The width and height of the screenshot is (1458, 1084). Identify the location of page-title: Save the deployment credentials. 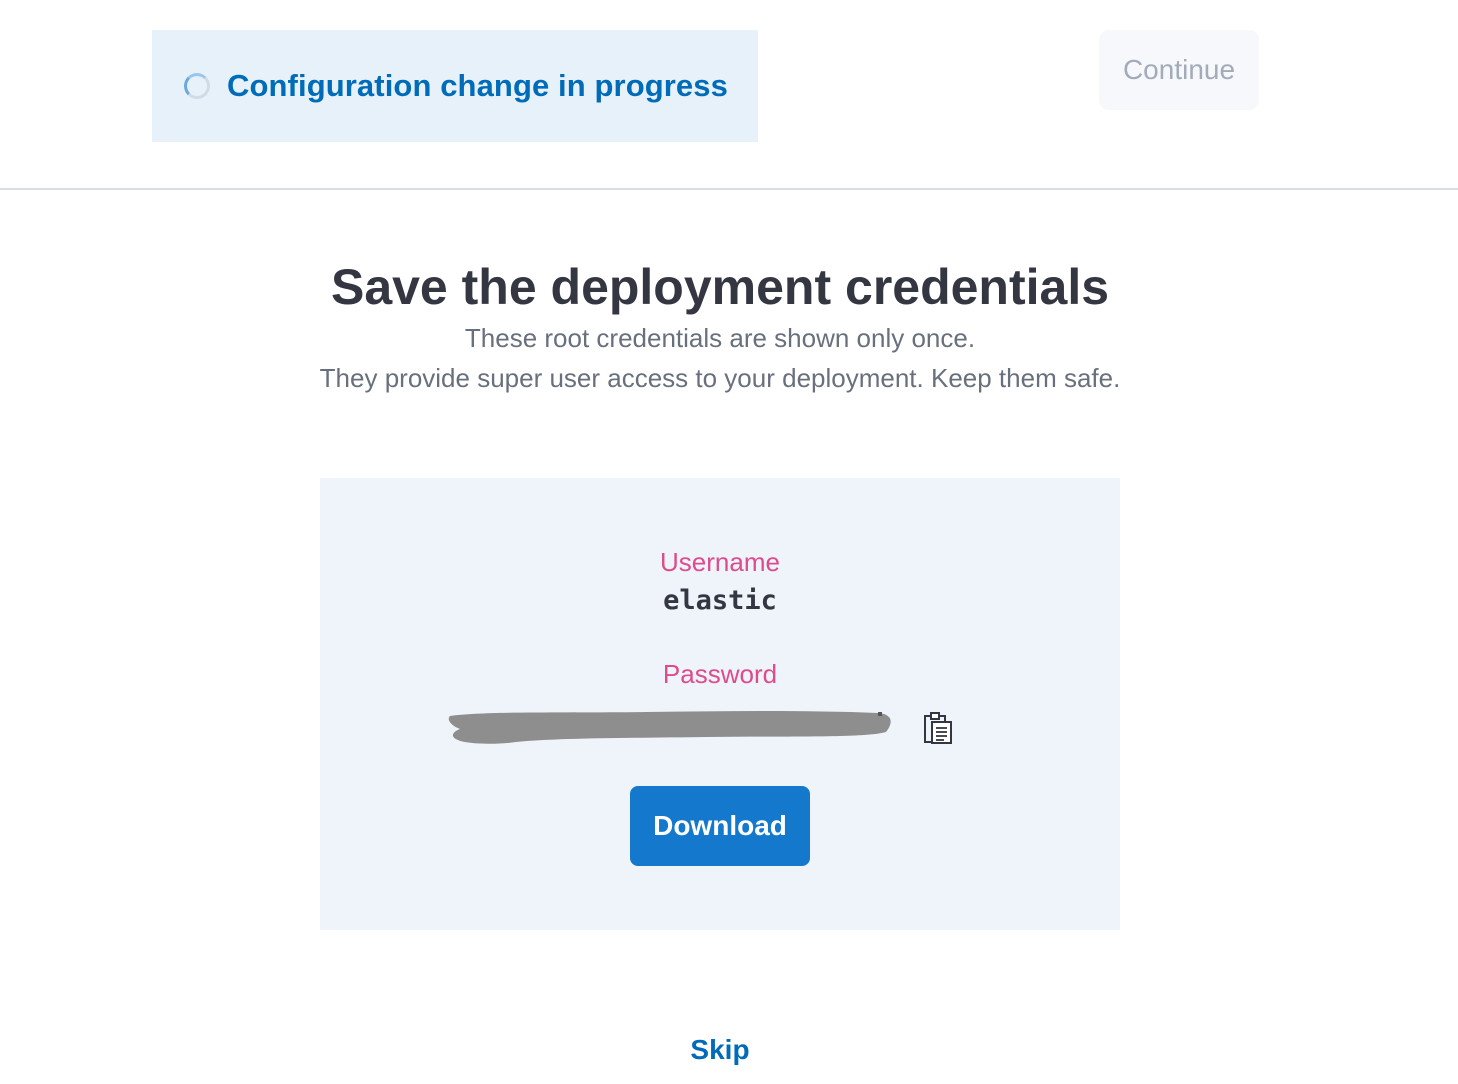
(720, 287).